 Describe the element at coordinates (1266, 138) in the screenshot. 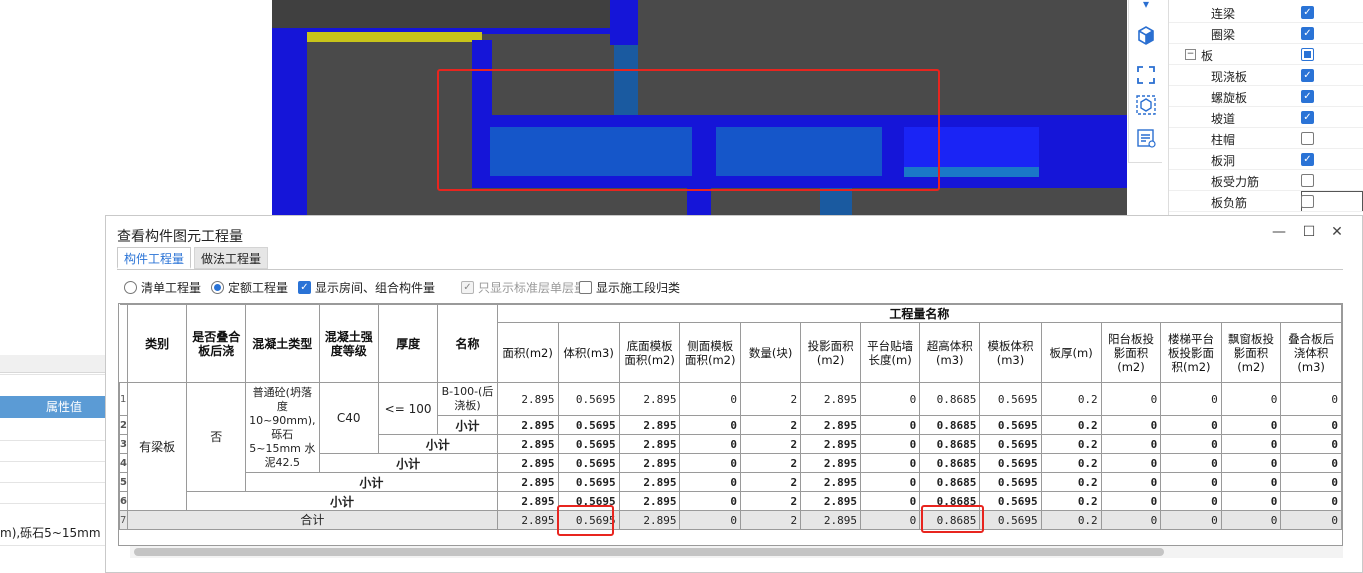

I see `tree-item-zhumao: 柱帽` at that location.